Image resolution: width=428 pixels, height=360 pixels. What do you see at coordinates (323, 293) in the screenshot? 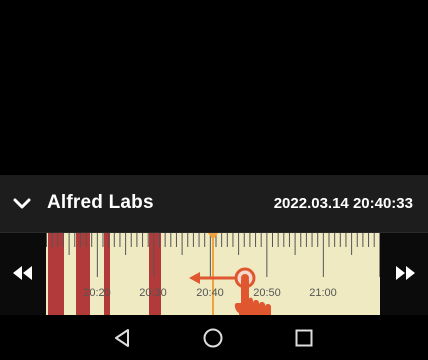
I see `tick-label-2100: 21:00` at bounding box center [323, 293].